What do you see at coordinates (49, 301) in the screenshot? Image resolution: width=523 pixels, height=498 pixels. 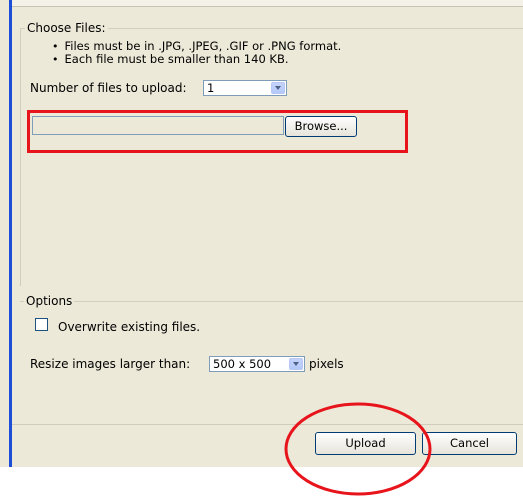 I see `options-legend: Options` at bounding box center [49, 301].